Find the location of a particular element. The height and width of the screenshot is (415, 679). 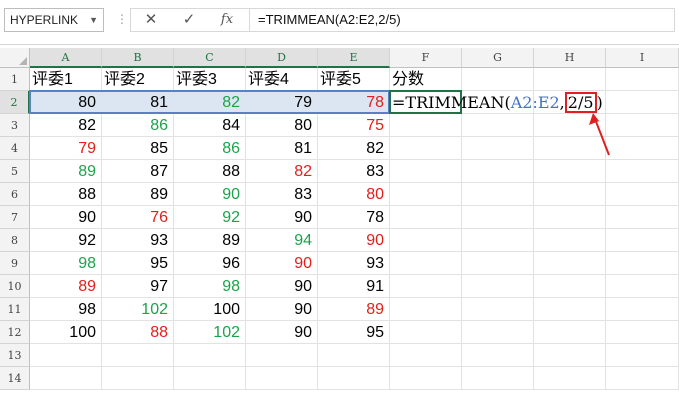

cell-i14 is located at coordinates (642, 378).